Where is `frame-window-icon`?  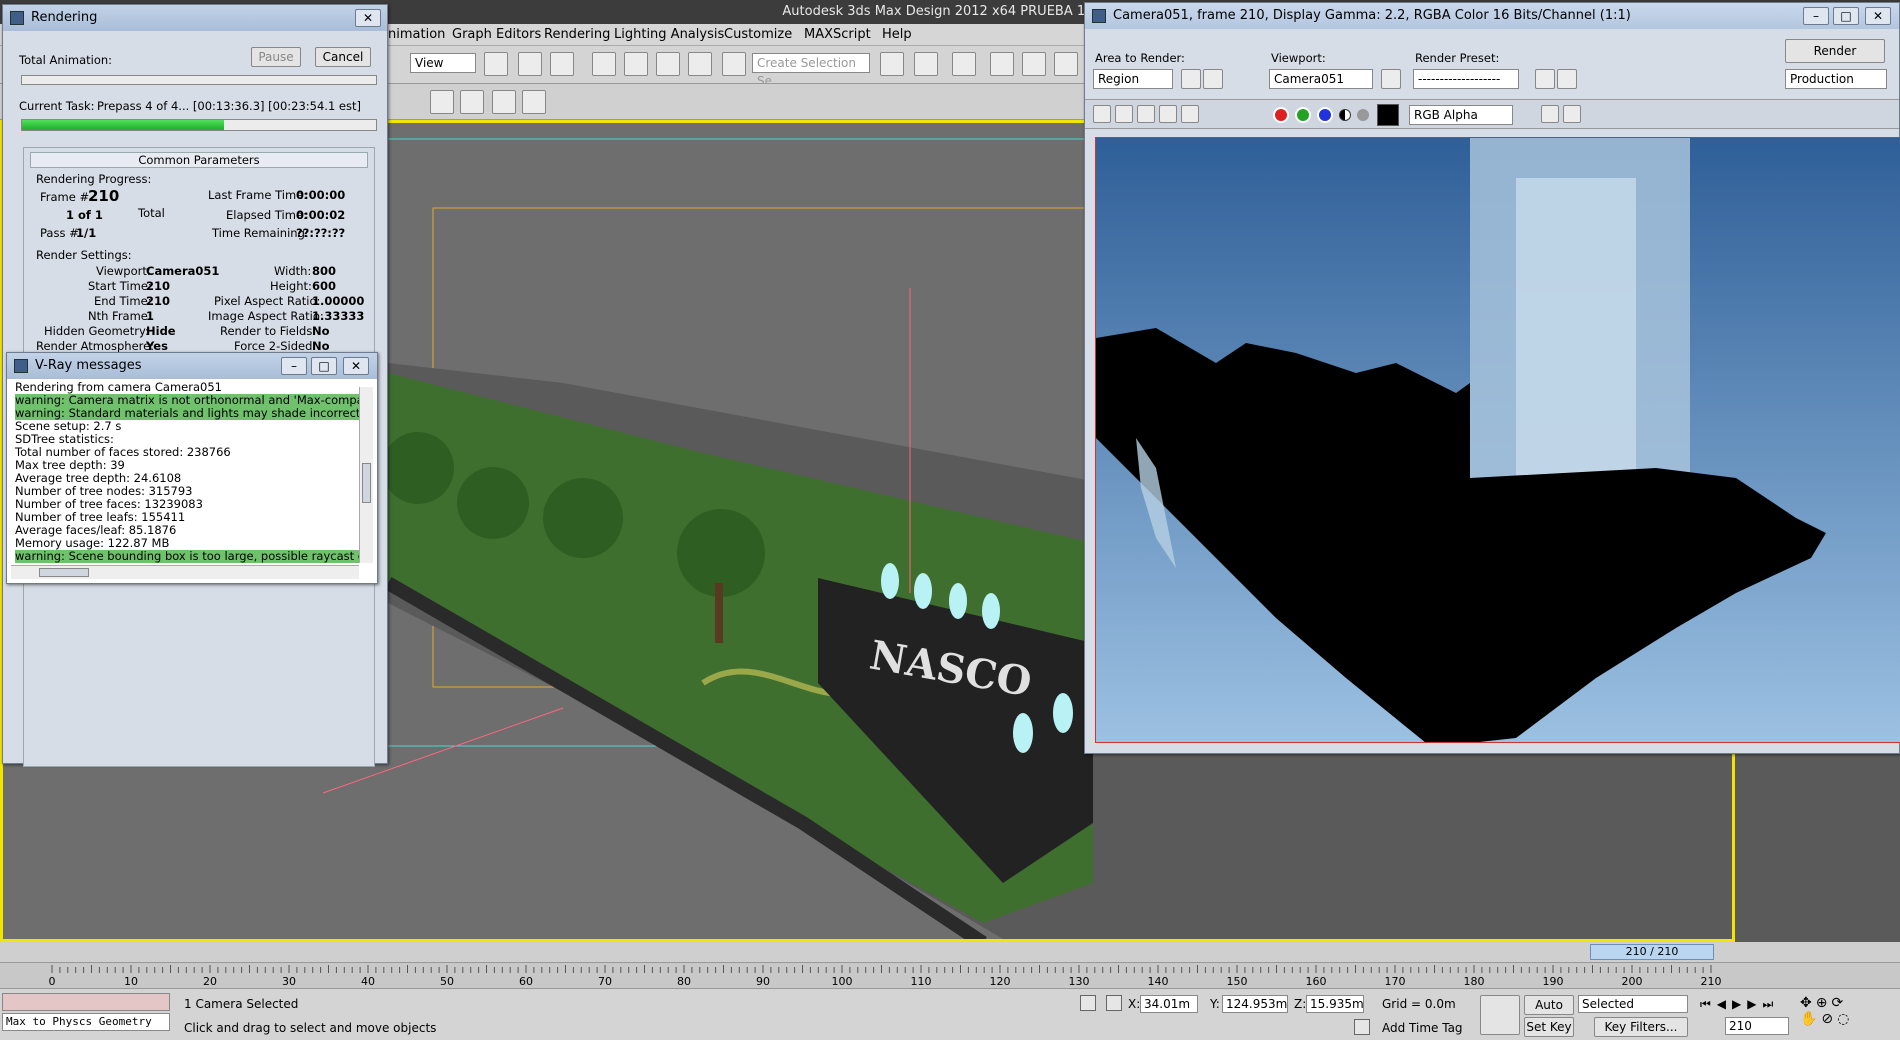 frame-window-icon is located at coordinates (1099, 16).